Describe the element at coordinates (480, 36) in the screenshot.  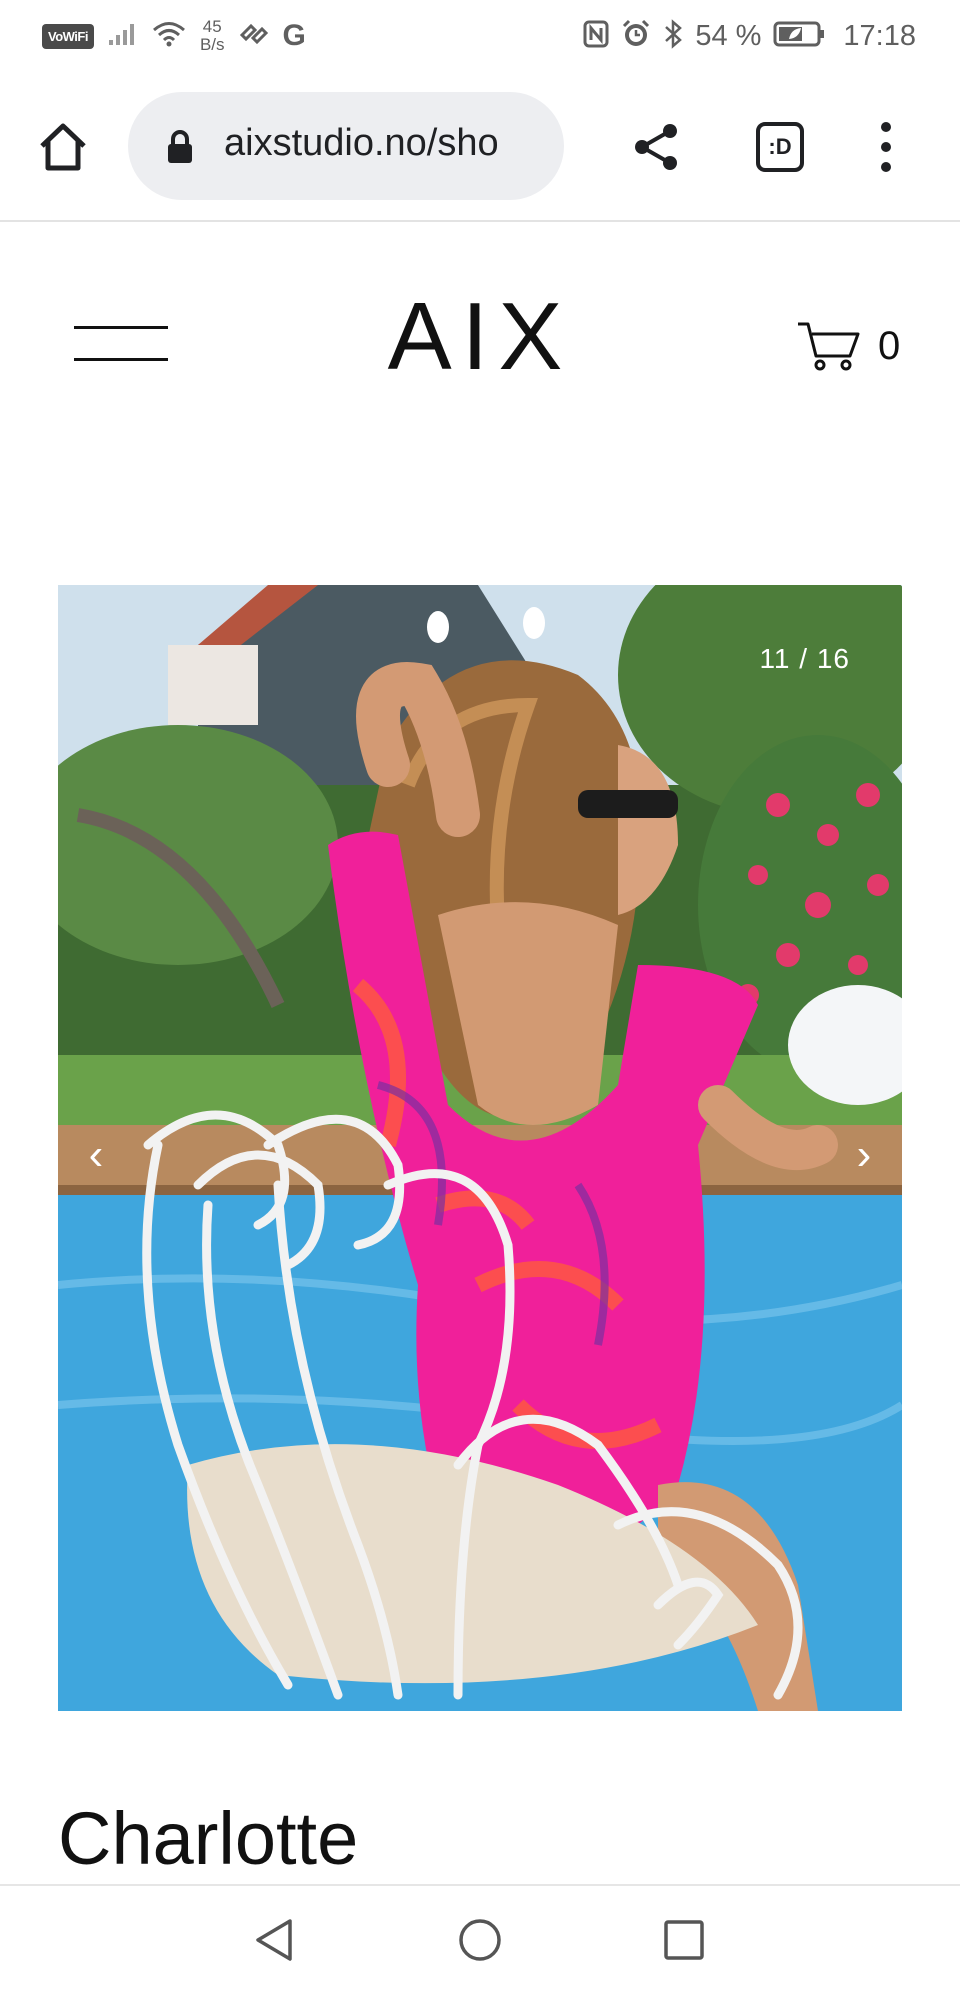
I see `status-bar: VoWiFi 45 B/s G 54 % 17:18` at that location.